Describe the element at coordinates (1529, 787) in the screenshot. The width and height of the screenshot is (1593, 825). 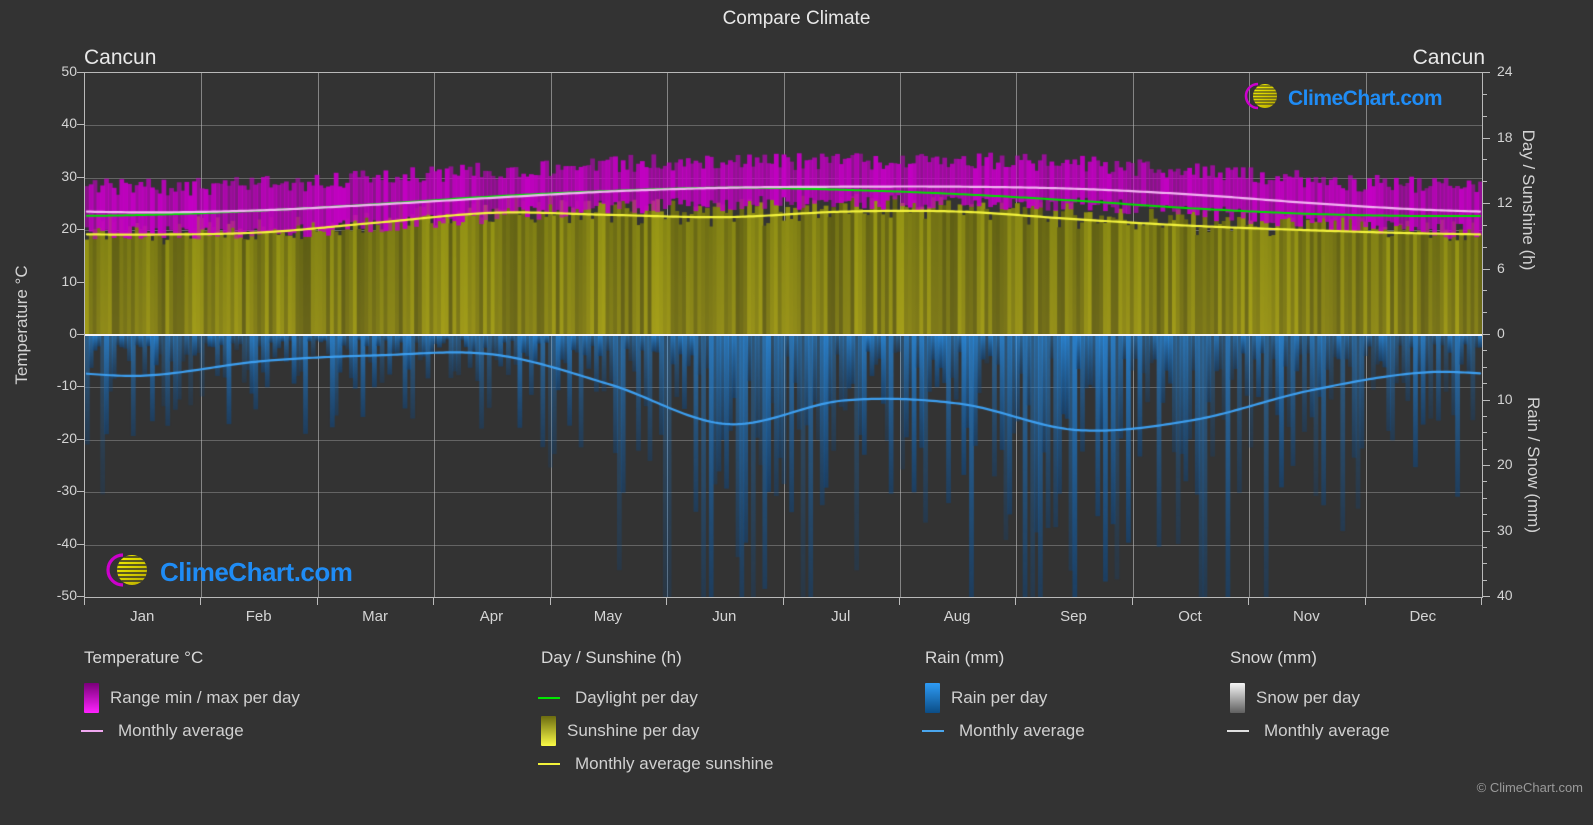
I see `copyright-label: © ClimeChart.com` at that location.